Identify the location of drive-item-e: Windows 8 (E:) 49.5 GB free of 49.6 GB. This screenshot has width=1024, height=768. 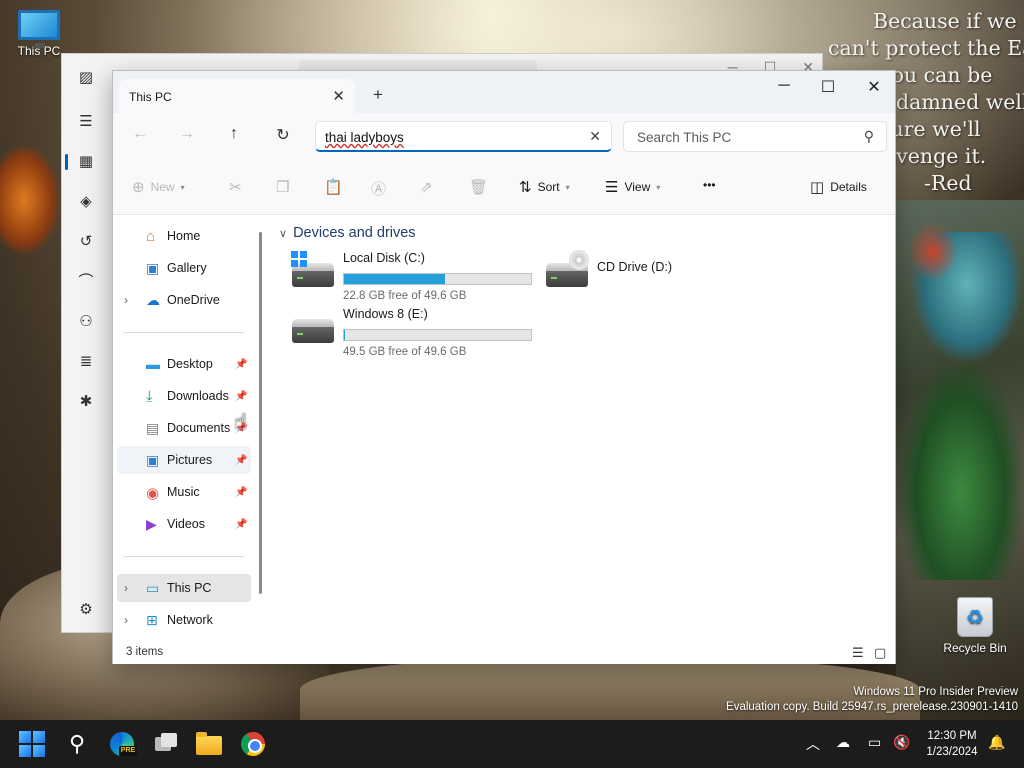
(416, 333).